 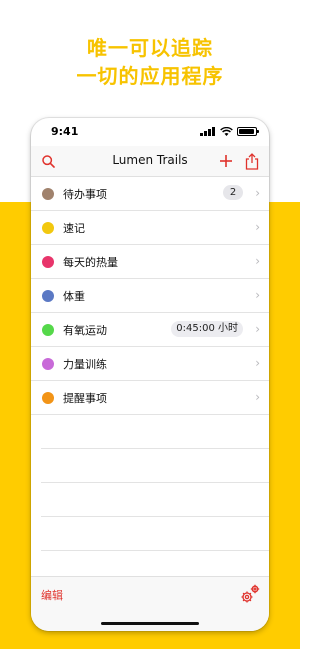 I want to click on list-item-strength-training: 力量训练 ›, so click(x=150, y=364).